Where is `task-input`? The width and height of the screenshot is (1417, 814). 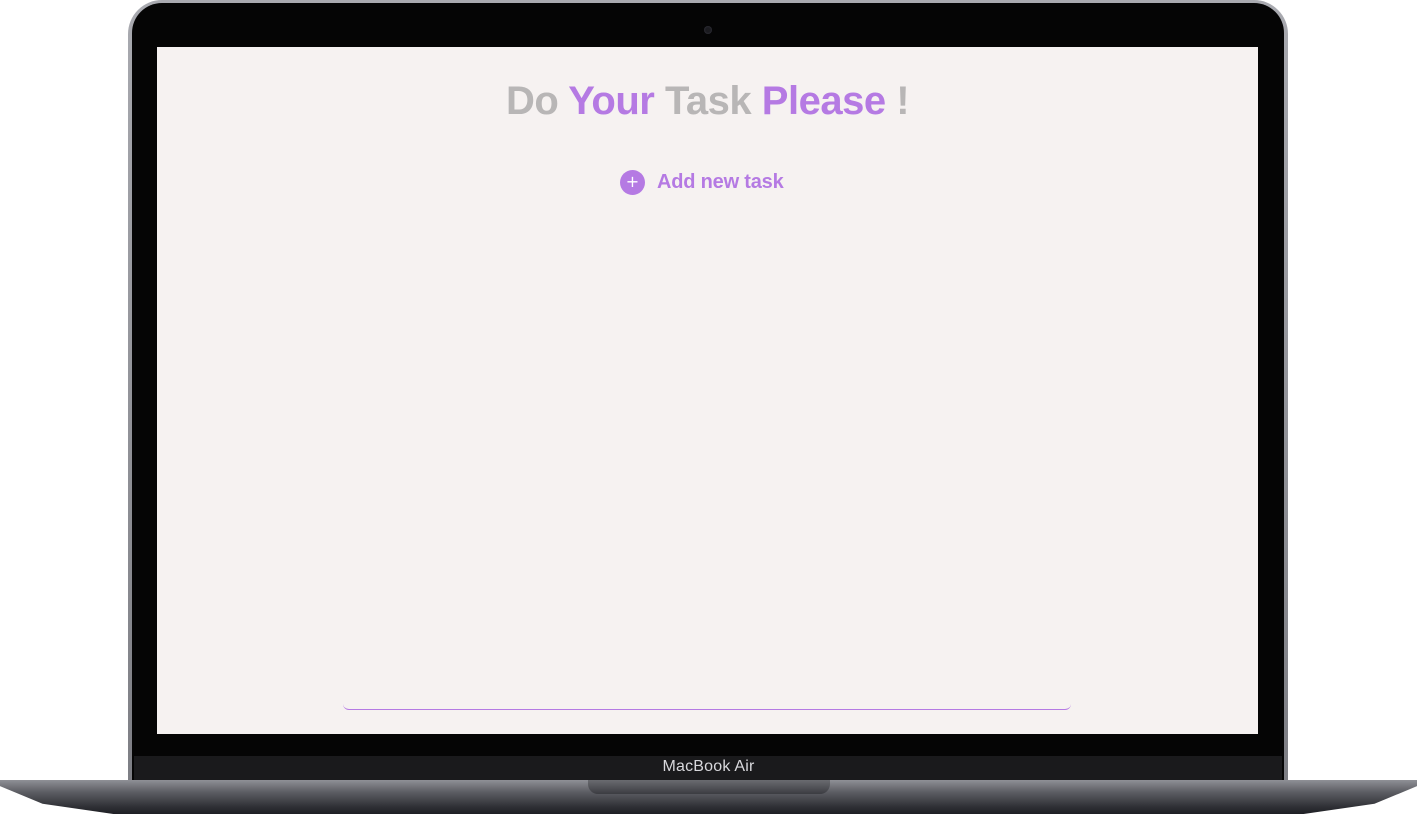
task-input is located at coordinates (707, 702).